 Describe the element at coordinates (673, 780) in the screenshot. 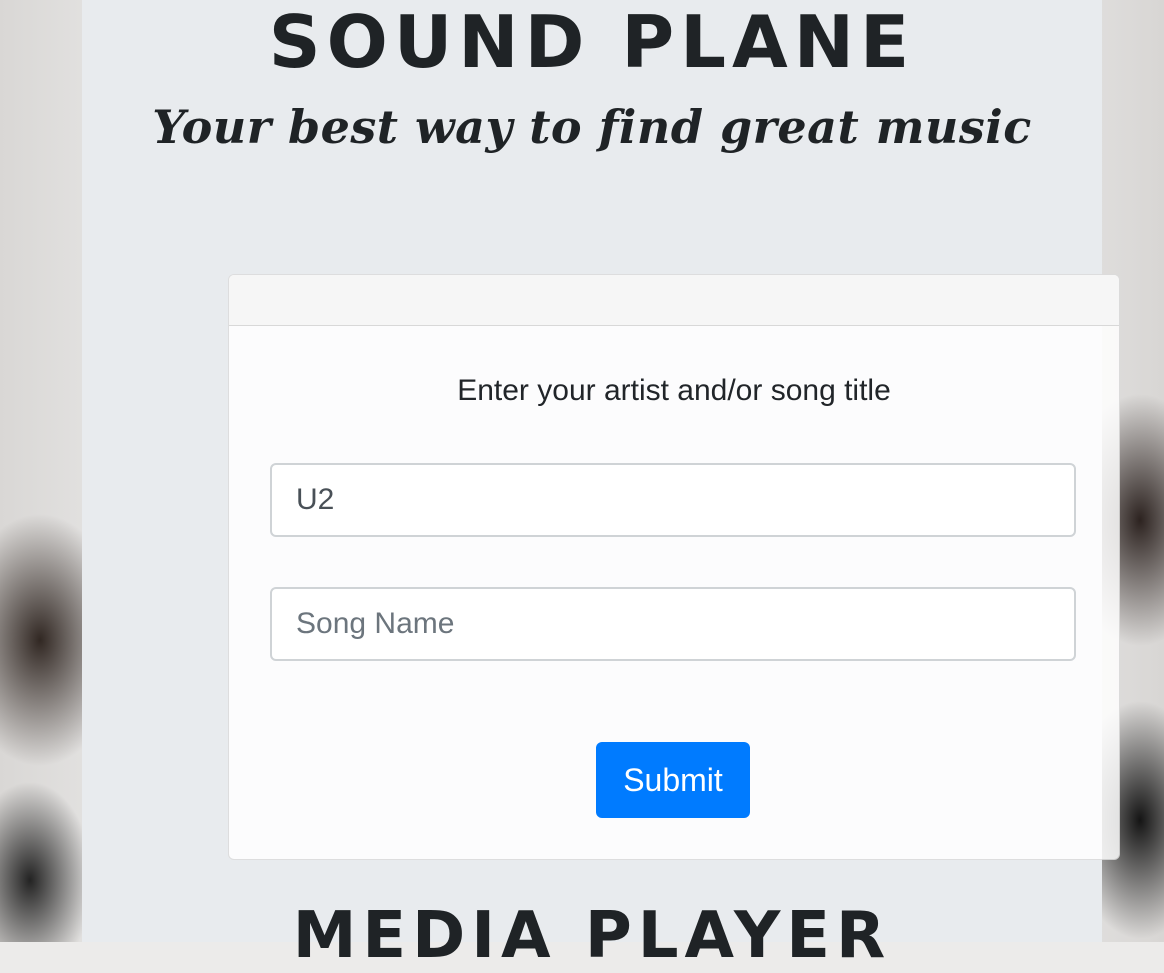

I see `submit-button: Submit` at that location.